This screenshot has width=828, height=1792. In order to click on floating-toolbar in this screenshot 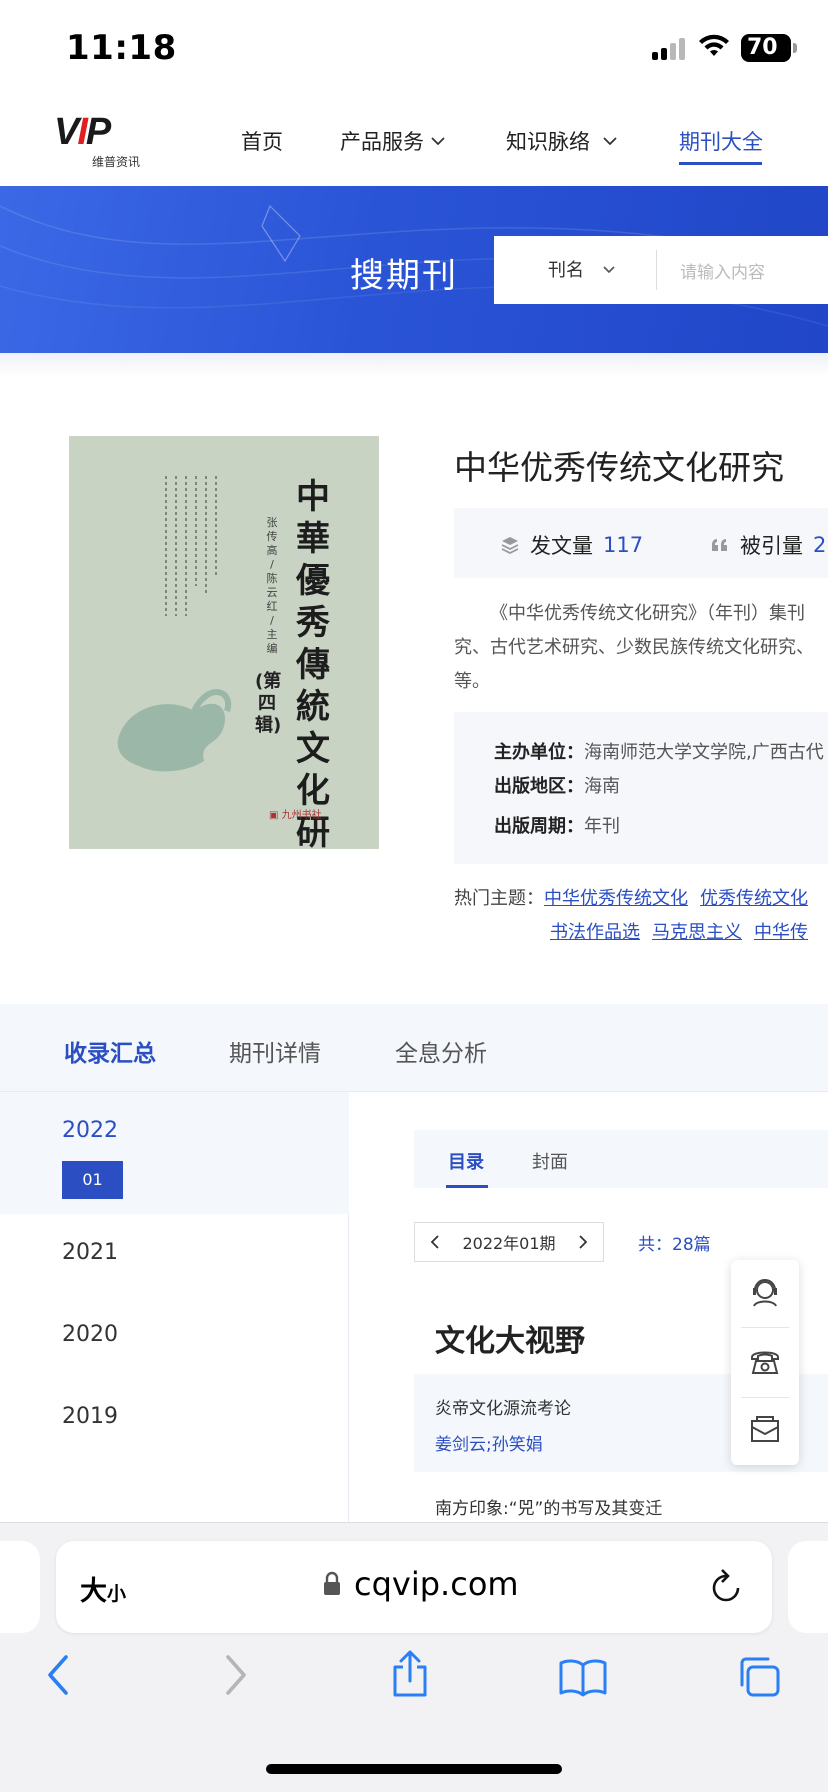, I will do `click(765, 1362)`.